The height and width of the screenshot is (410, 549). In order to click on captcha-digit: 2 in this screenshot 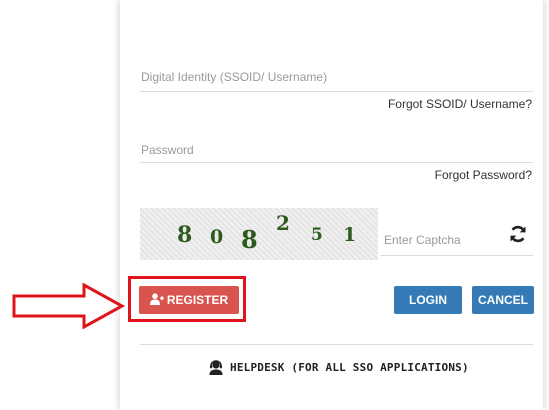, I will do `click(283, 223)`.